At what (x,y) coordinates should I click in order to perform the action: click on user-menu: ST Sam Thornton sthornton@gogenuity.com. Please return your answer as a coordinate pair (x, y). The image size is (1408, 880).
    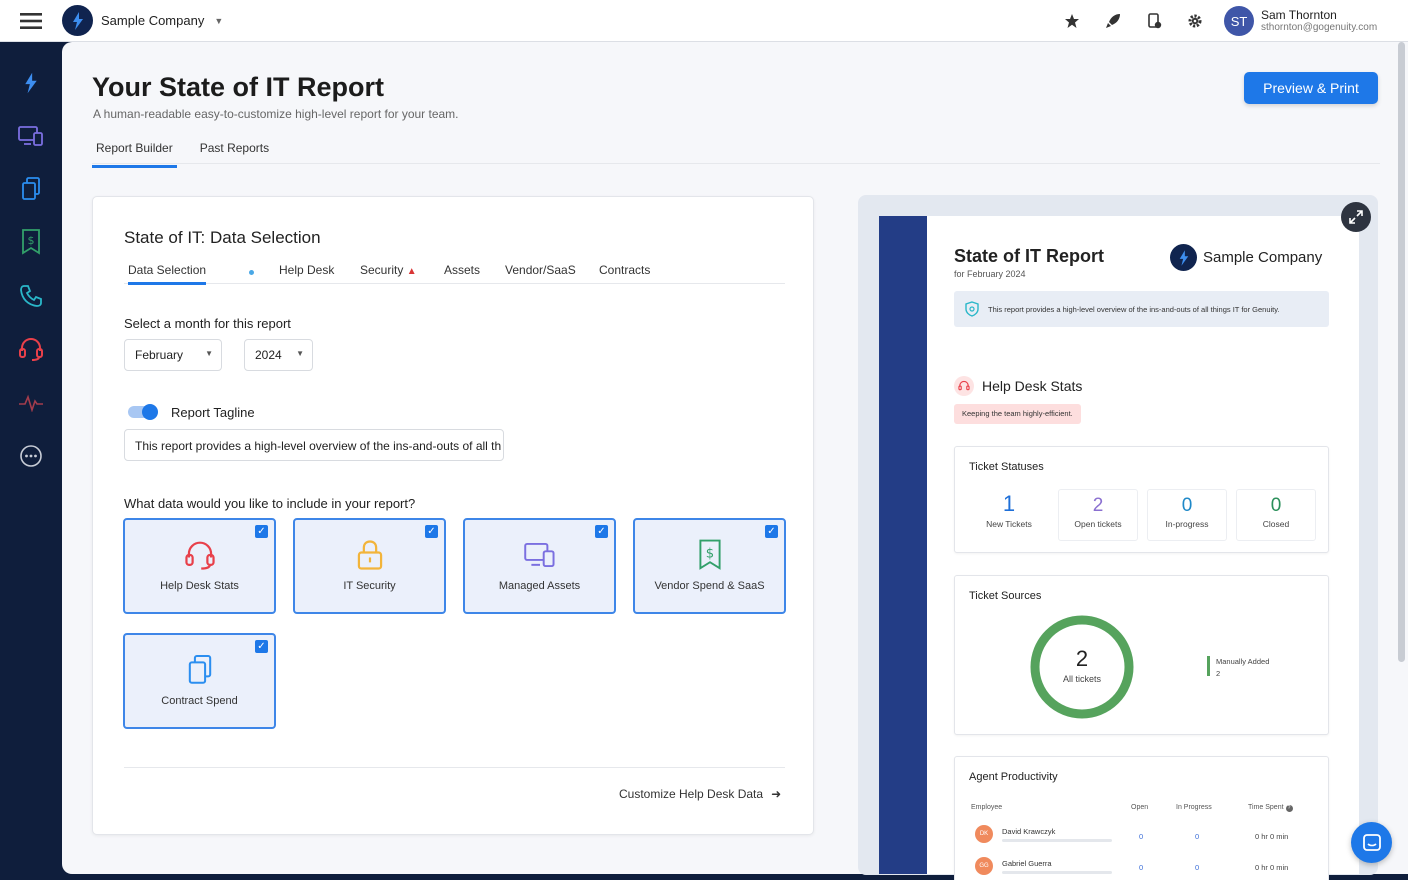
    Looking at the image, I should click on (1300, 21).